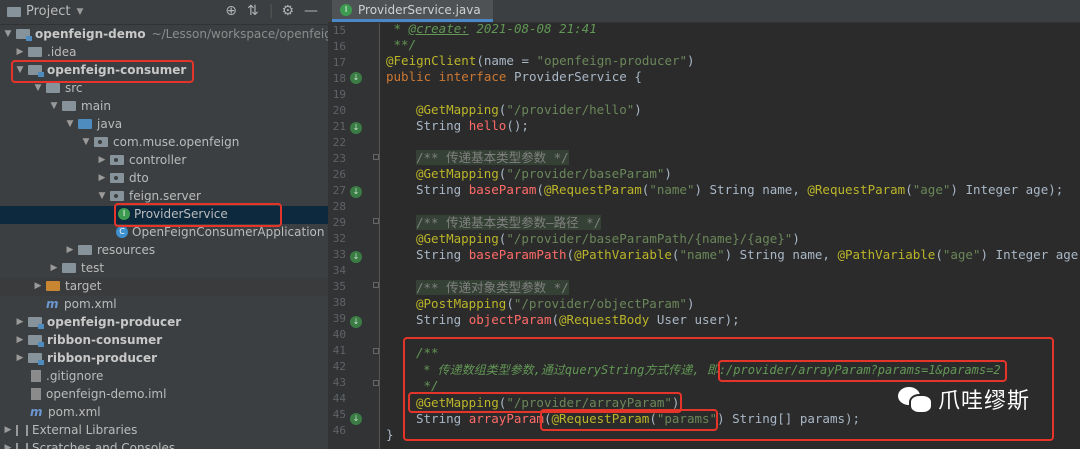  Describe the element at coordinates (102, 71) in the screenshot. I see `highlight-box-module` at that location.